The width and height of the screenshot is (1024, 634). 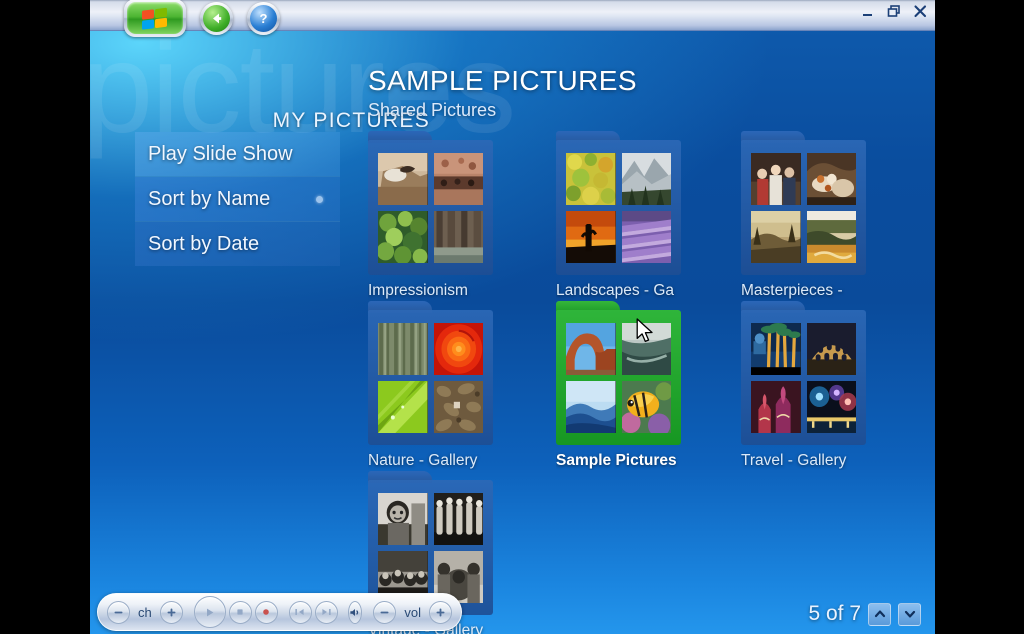 I want to click on folder-label: Nature - Gallery, so click(x=423, y=460).